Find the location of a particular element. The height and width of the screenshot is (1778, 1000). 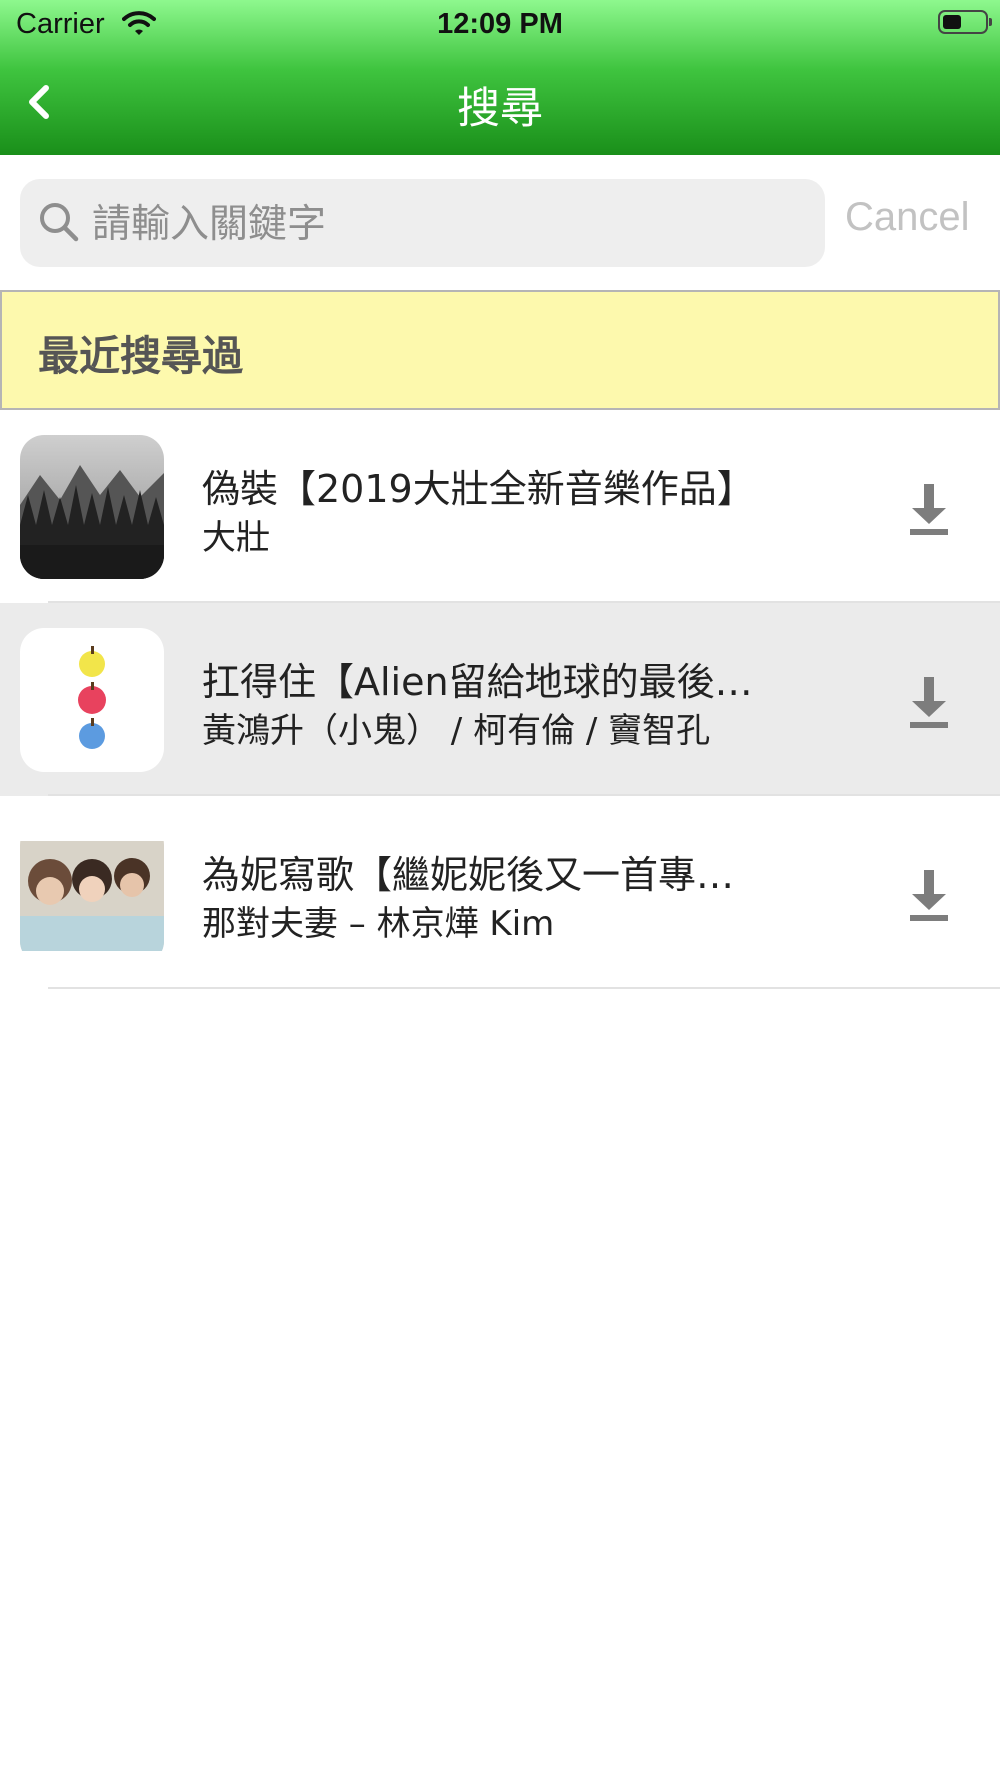

app-header: Carrier 12:09 PM 搜尋 is located at coordinates (500, 77).